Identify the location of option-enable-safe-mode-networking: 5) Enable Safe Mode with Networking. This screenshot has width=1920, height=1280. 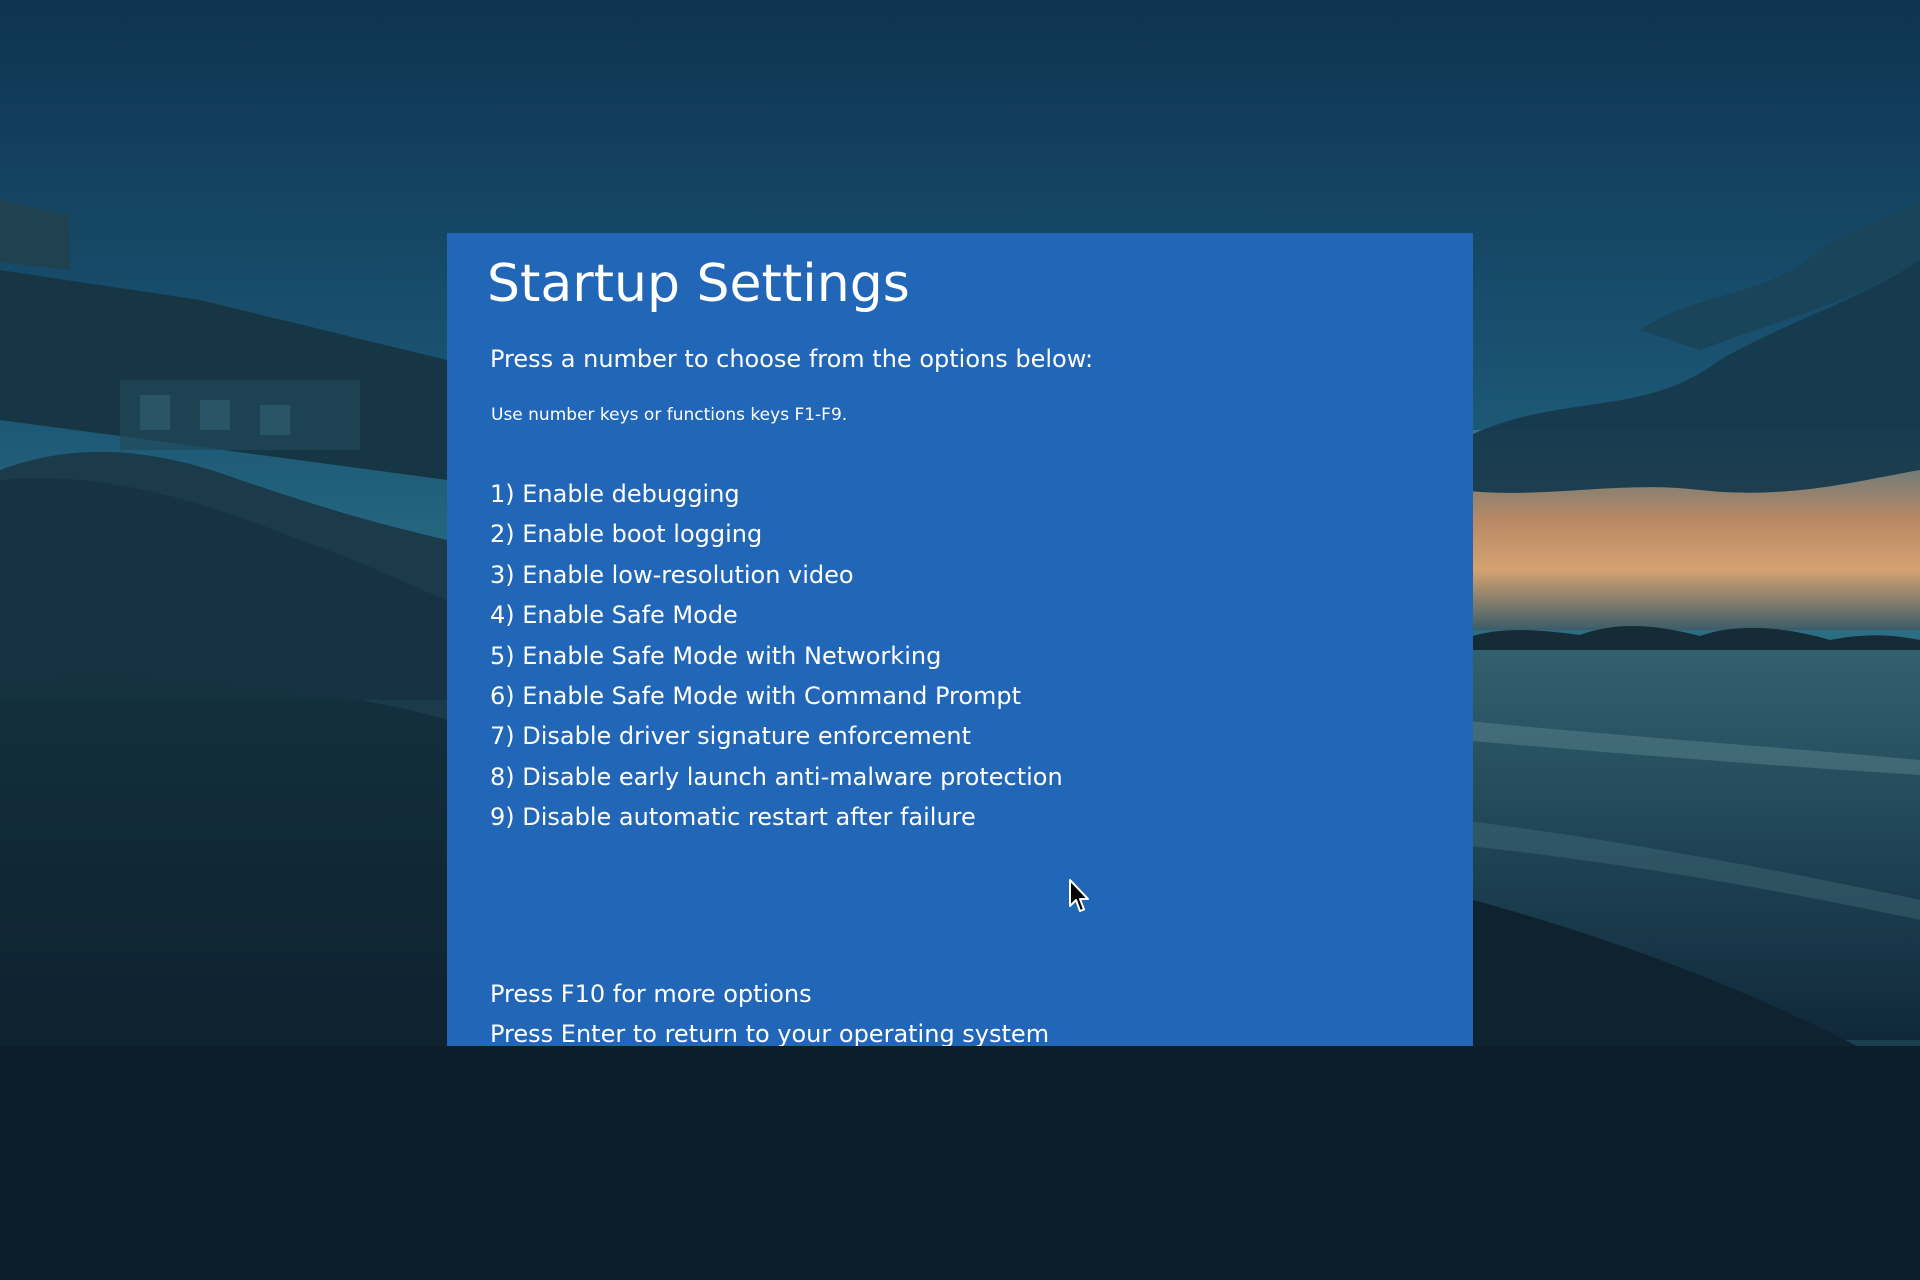
(776, 656).